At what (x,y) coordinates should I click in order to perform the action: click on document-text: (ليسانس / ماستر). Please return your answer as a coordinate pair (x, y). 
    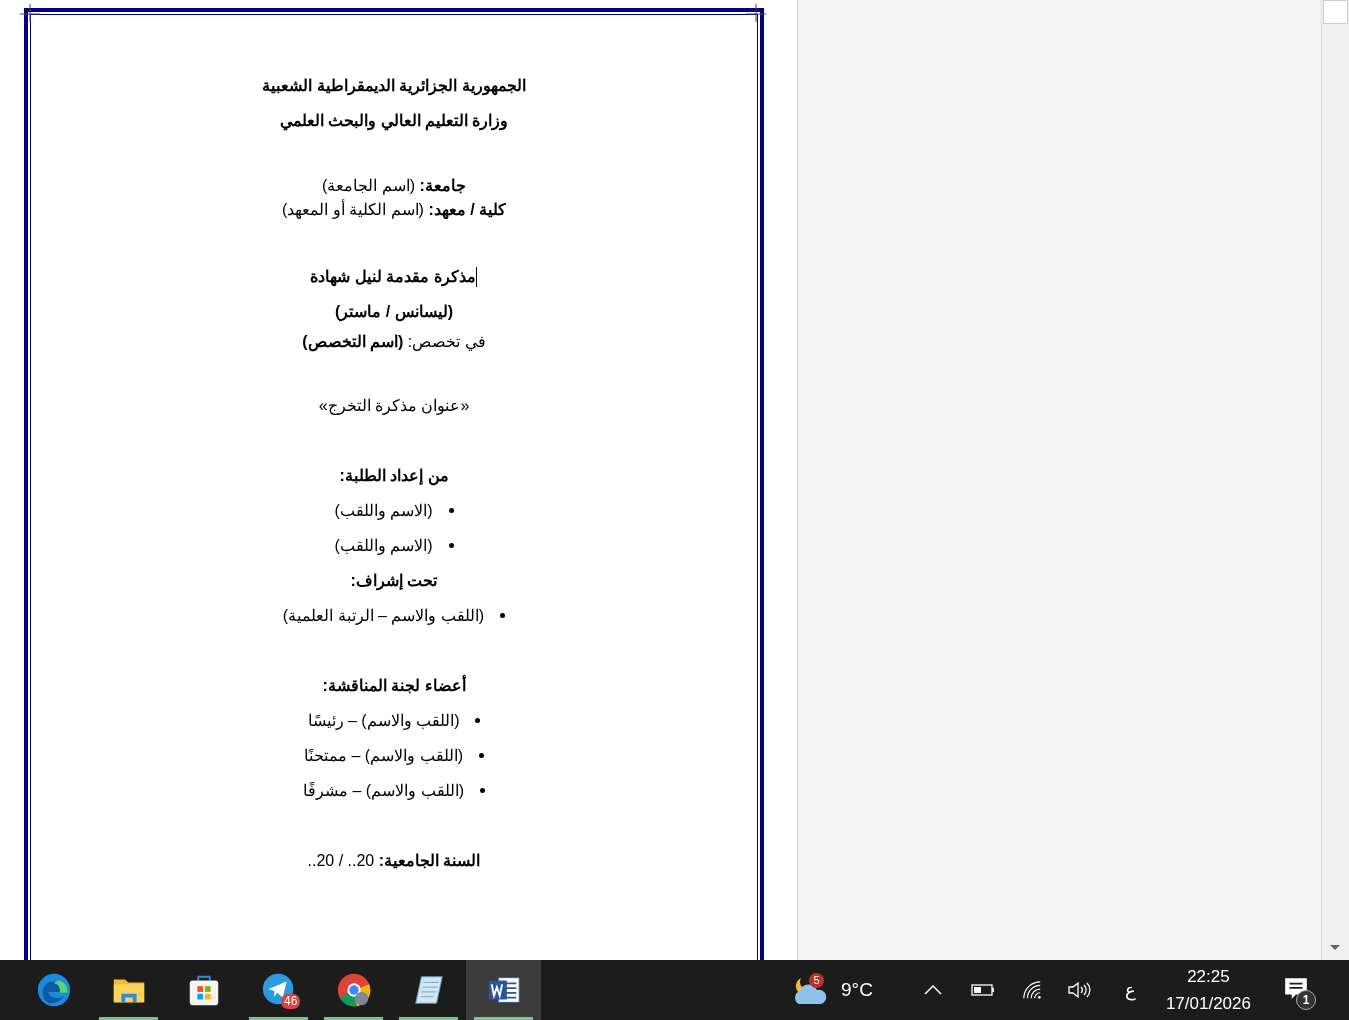
    Looking at the image, I should click on (394, 311).